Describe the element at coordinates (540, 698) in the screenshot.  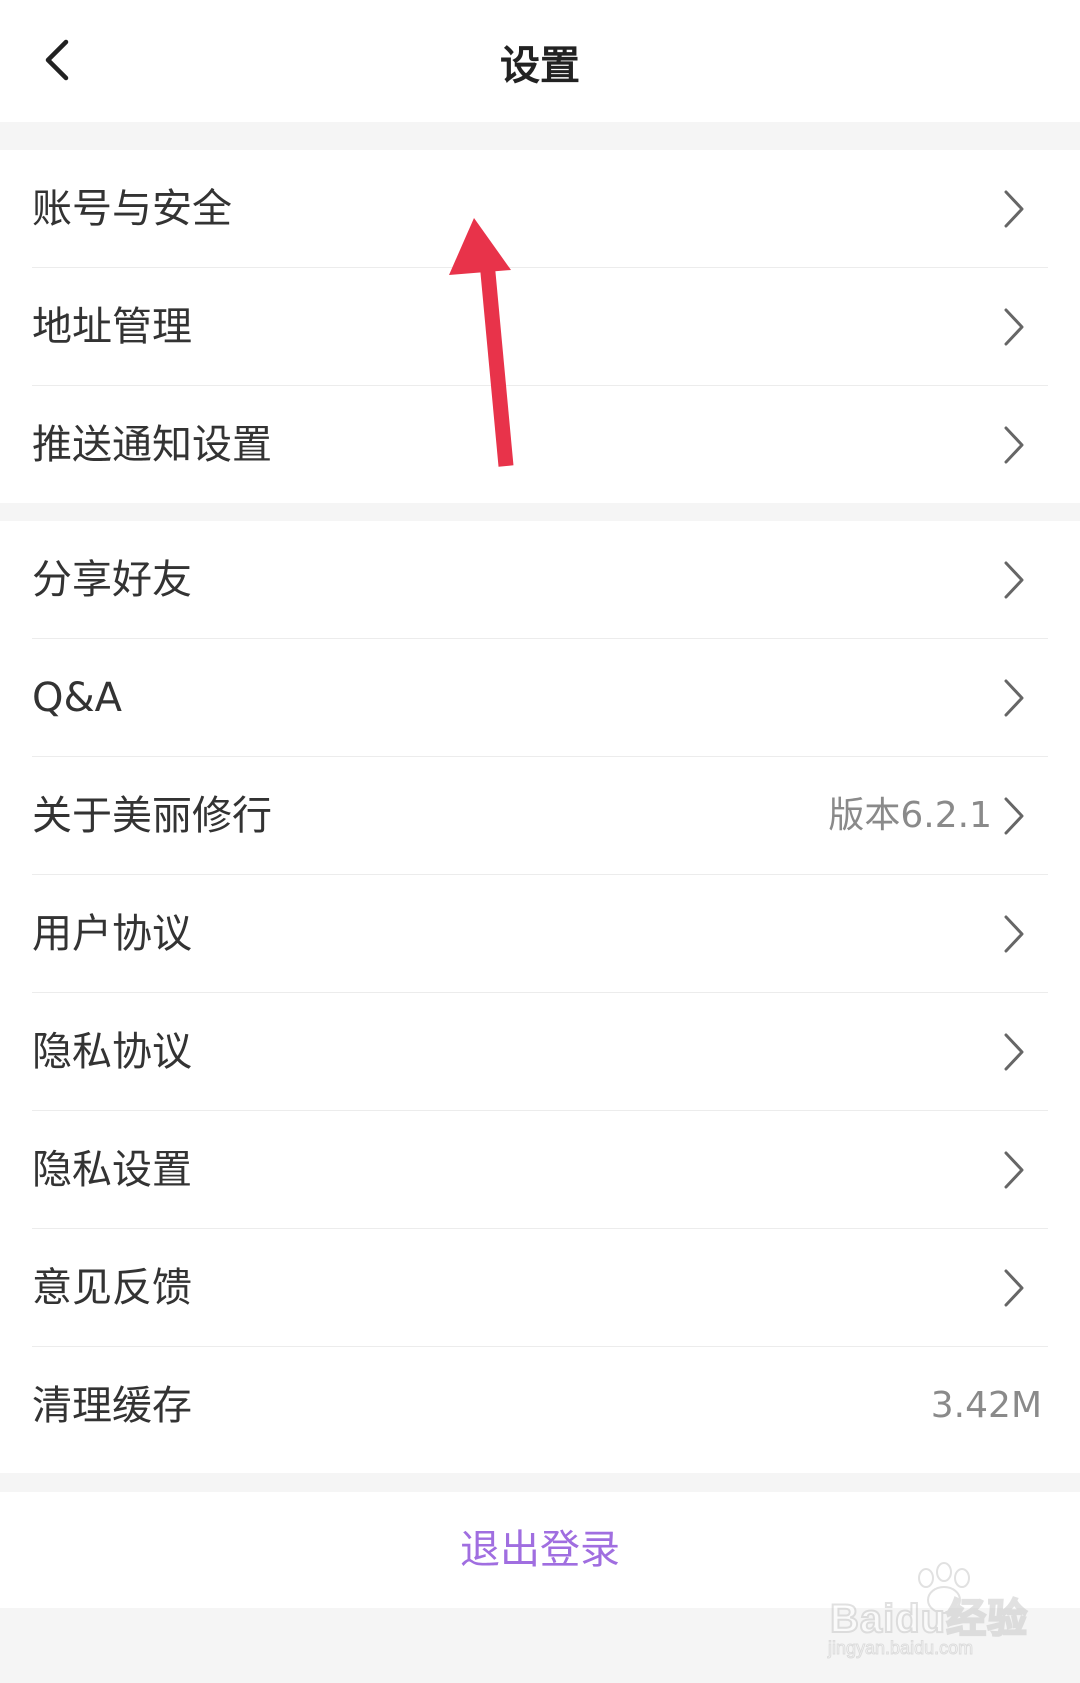
I see `row-qa: Q&A` at that location.